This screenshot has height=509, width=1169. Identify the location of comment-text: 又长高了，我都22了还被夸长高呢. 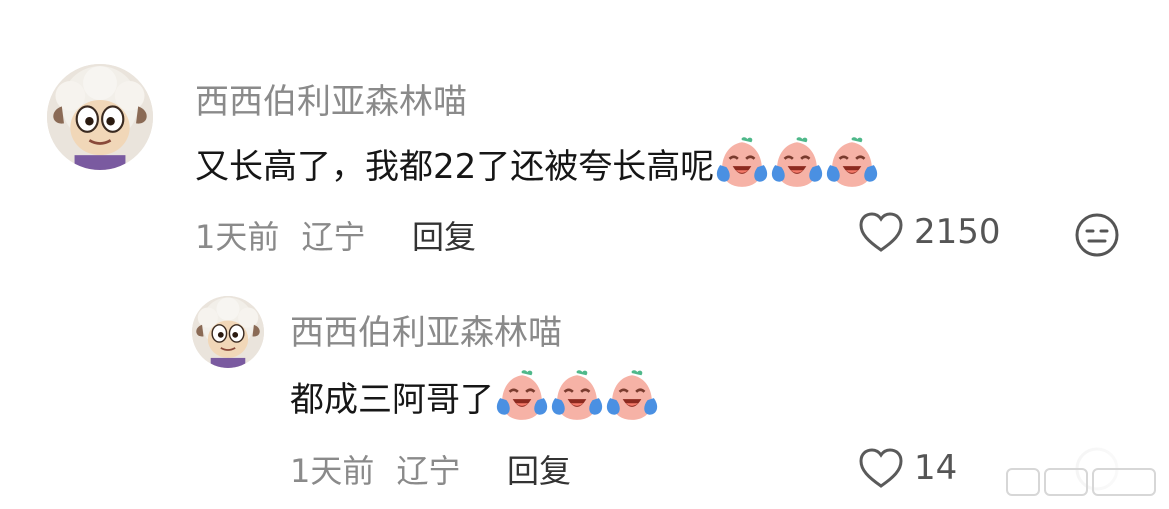
(537, 163).